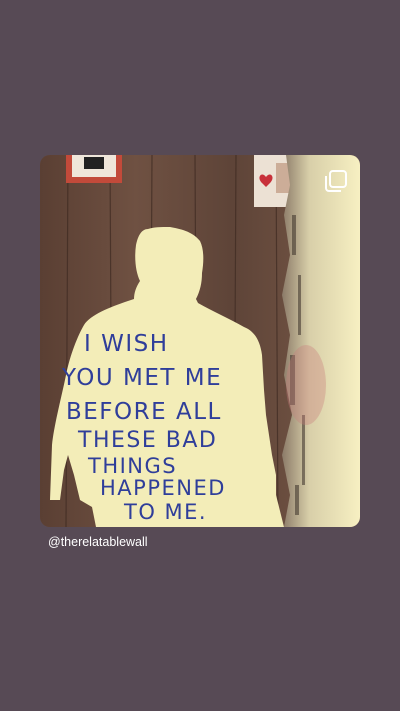 The image size is (400, 711). I want to click on handwritten-line-6: HAPPENED, so click(163, 488).